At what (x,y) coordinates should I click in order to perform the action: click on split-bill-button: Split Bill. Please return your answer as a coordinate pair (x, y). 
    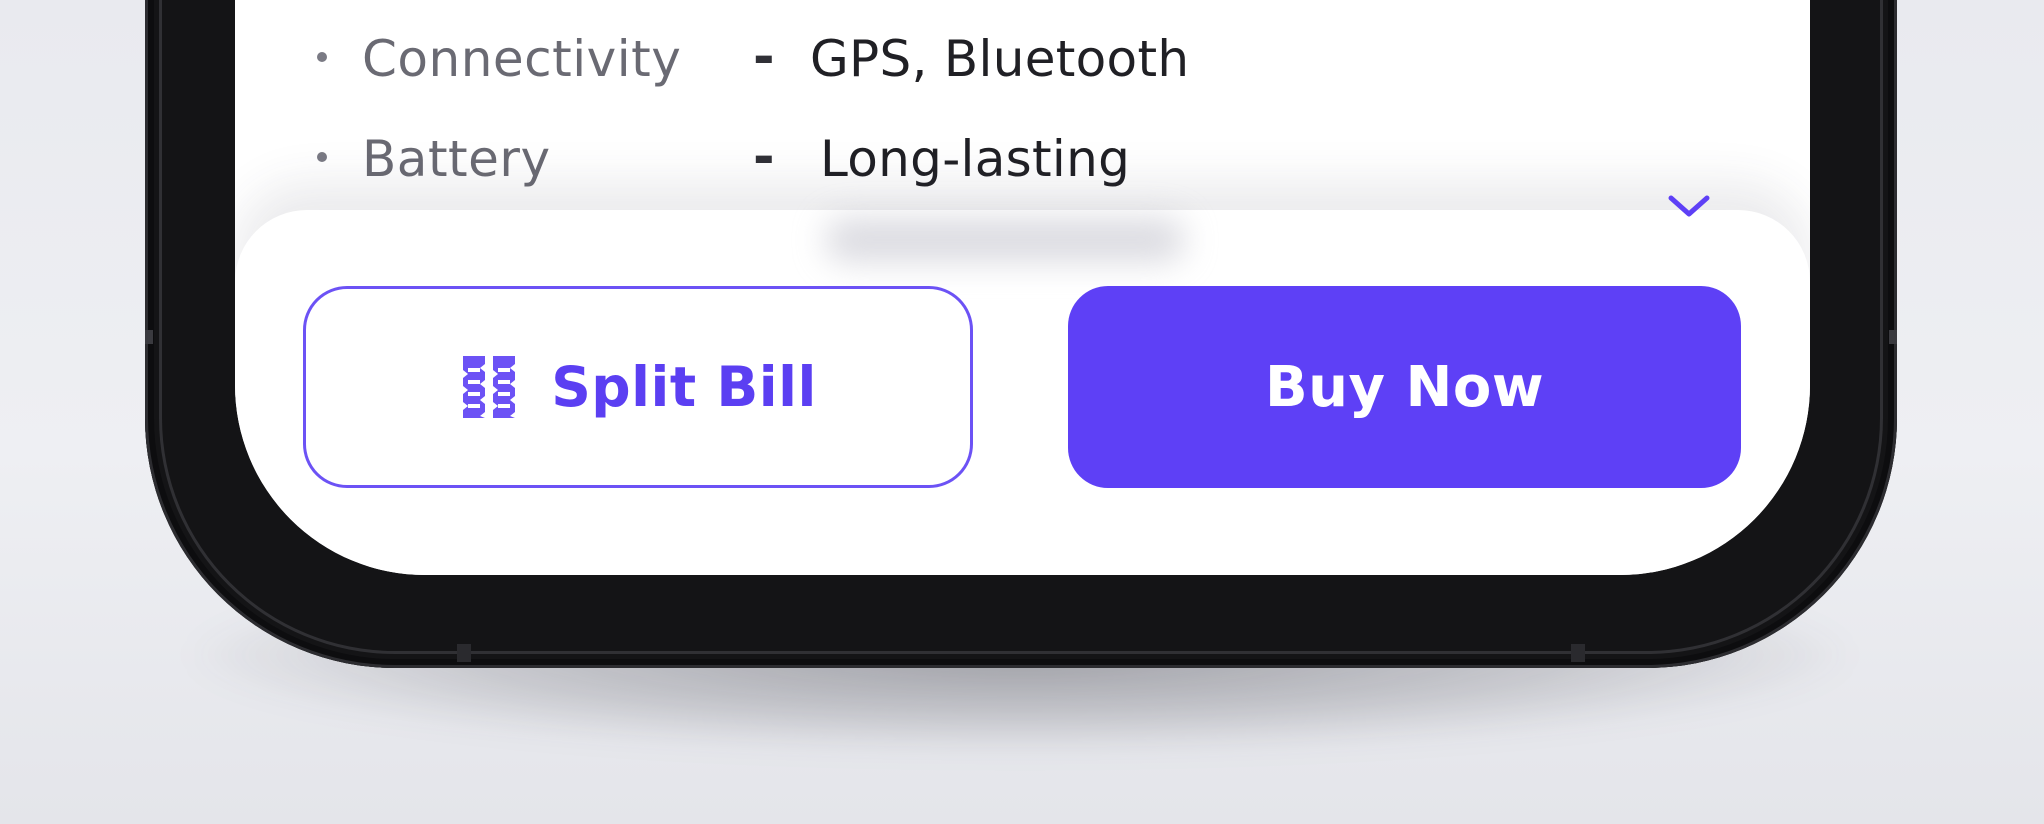
    Looking at the image, I should click on (638, 387).